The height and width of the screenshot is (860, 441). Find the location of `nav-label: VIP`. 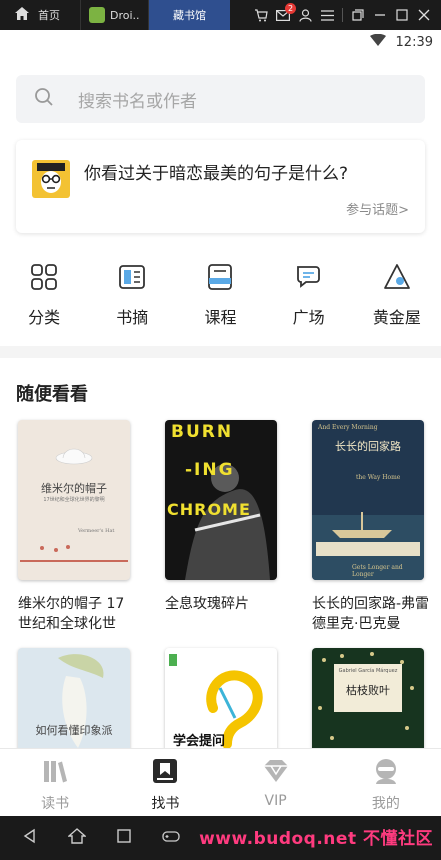

nav-label: VIP is located at coordinates (275, 801).